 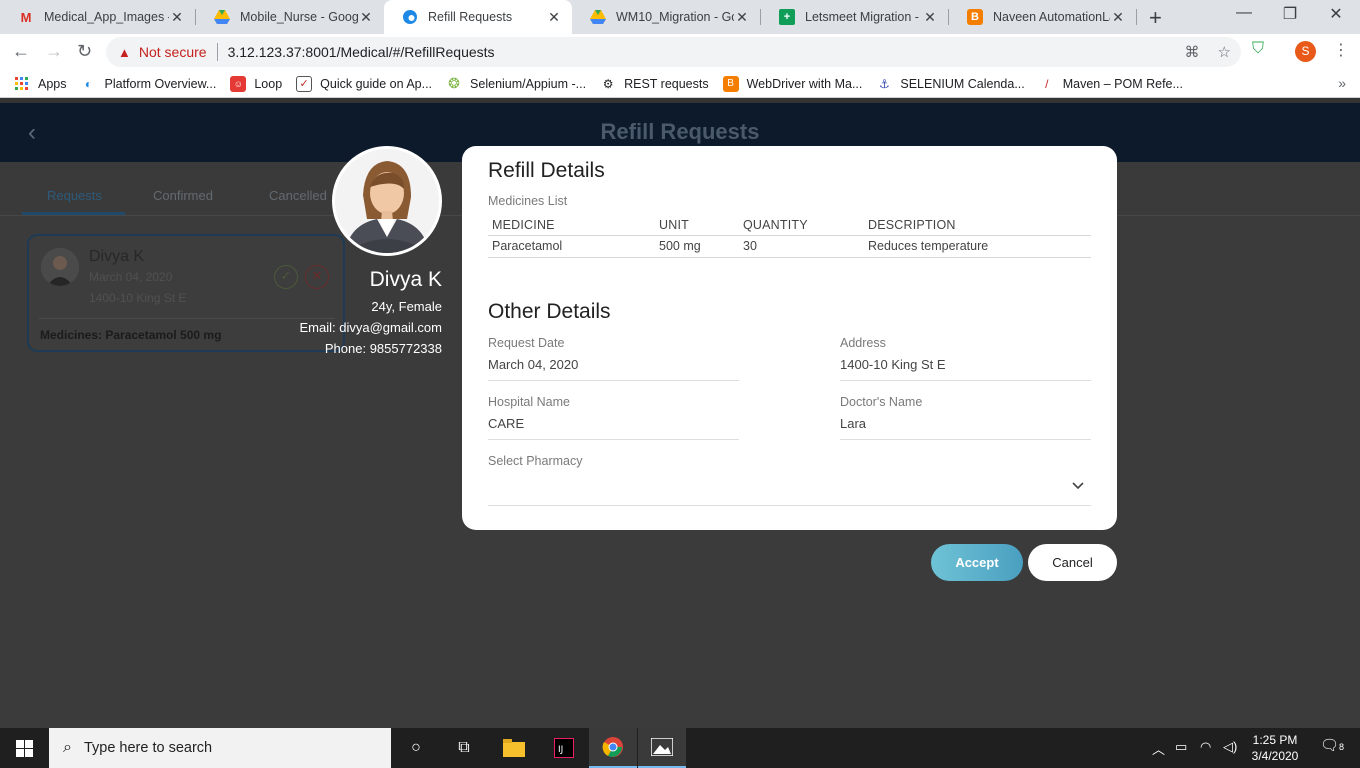 What do you see at coordinates (138, 298) in the screenshot?
I see `card-address: 1400-10 King St E` at bounding box center [138, 298].